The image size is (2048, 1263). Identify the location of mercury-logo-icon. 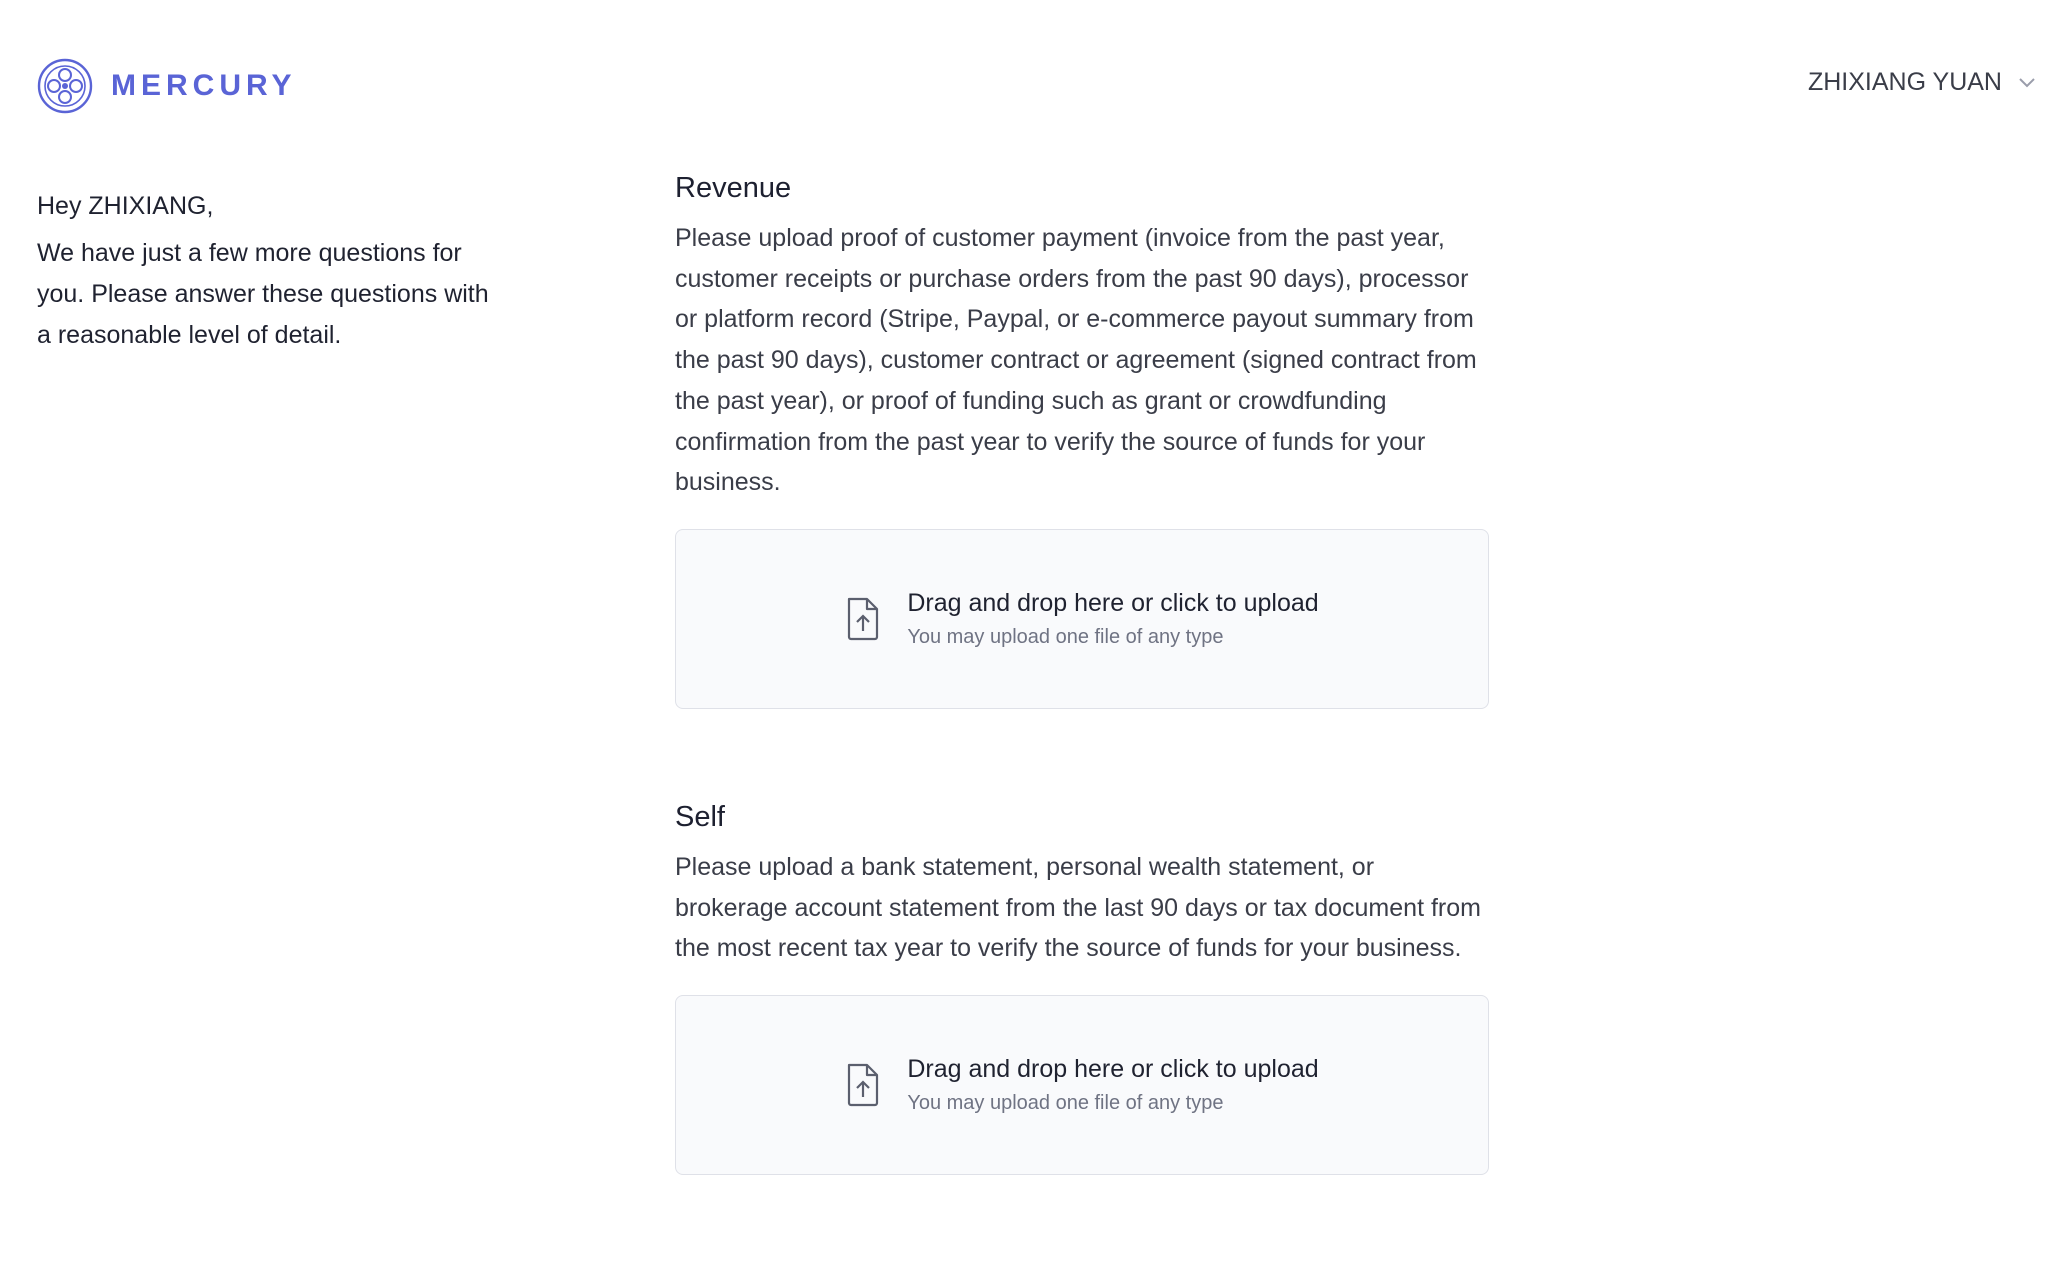
(65, 86).